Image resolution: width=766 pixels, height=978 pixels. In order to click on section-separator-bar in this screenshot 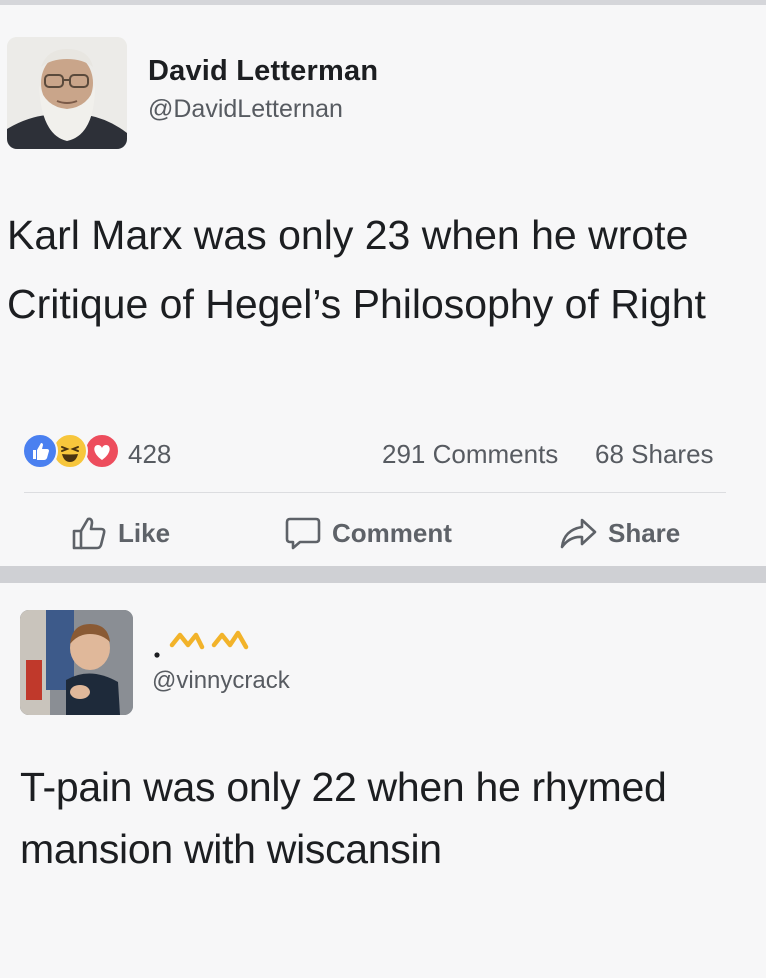, I will do `click(383, 574)`.